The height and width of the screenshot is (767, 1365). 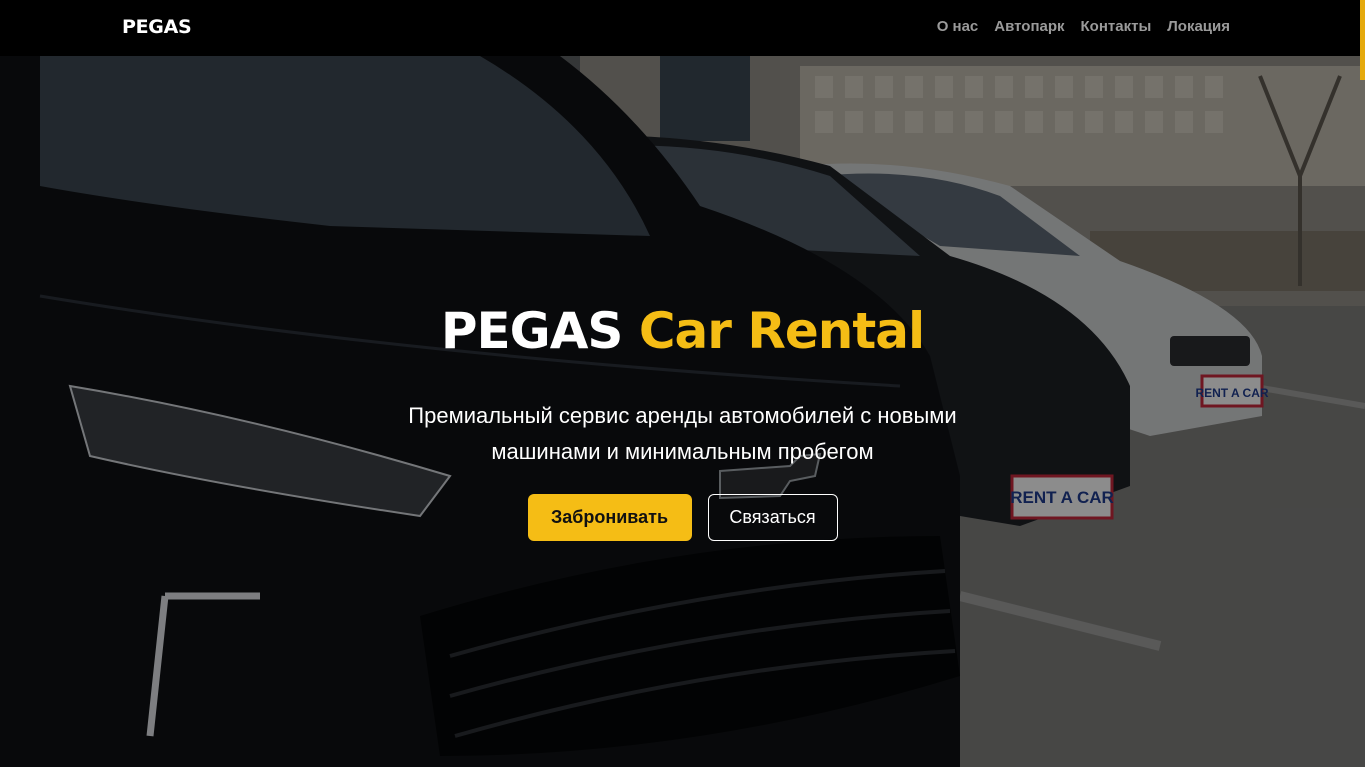 What do you see at coordinates (772, 517) in the screenshot?
I see `contact-button: Связаться` at bounding box center [772, 517].